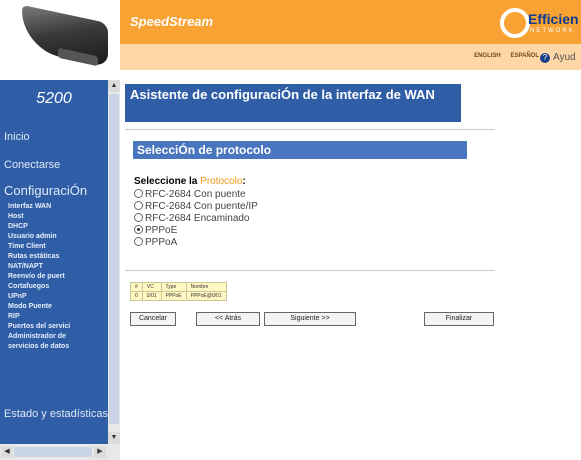 Image resolution: width=581 pixels, height=460 pixels. Describe the element at coordinates (487, 56) in the screenshot. I see `lang-english-link: ENGLISH` at that location.